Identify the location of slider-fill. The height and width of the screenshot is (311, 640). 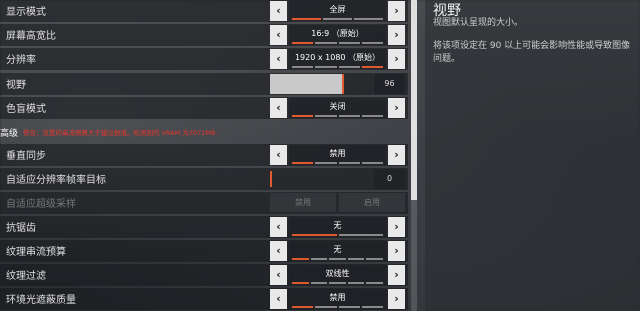
(307, 84).